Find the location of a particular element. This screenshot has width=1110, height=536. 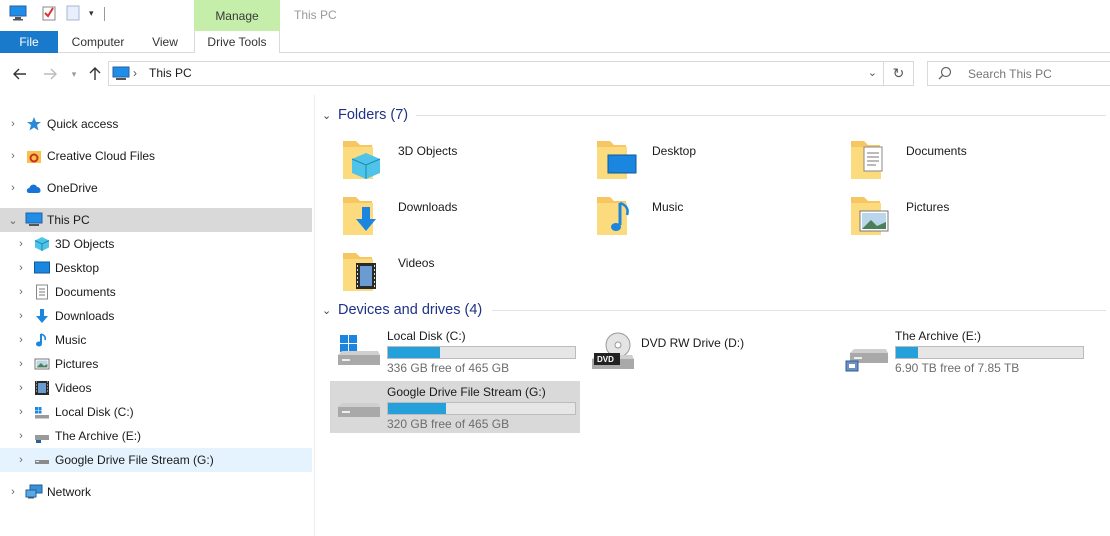

tab-file: File is located at coordinates (29, 42).